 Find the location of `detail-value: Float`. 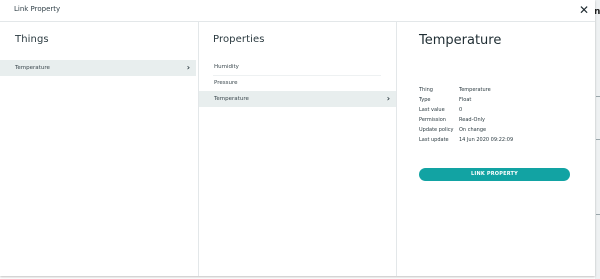

detail-value: Float is located at coordinates (465, 100).